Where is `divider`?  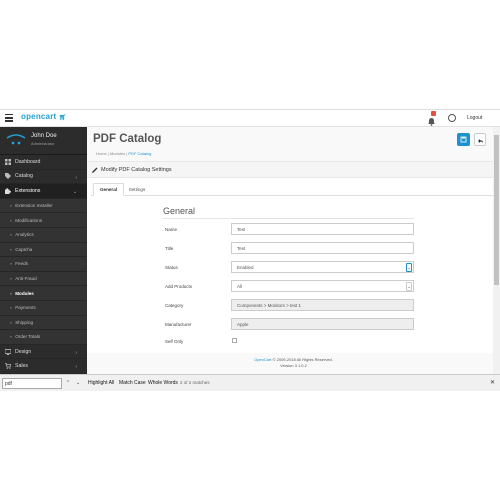 divider is located at coordinates (288, 218).